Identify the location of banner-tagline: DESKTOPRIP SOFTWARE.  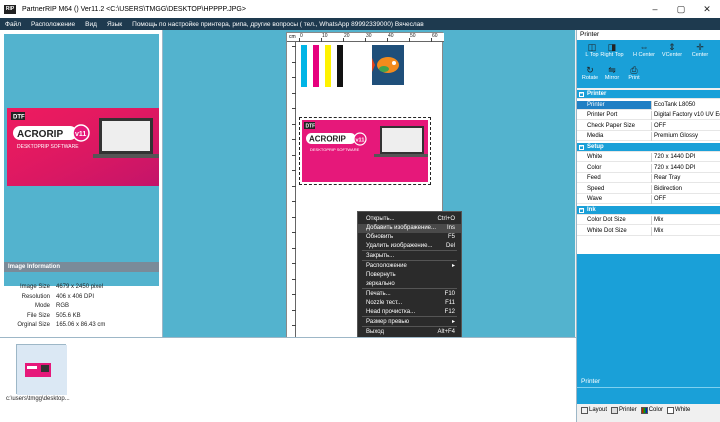
(335, 149).